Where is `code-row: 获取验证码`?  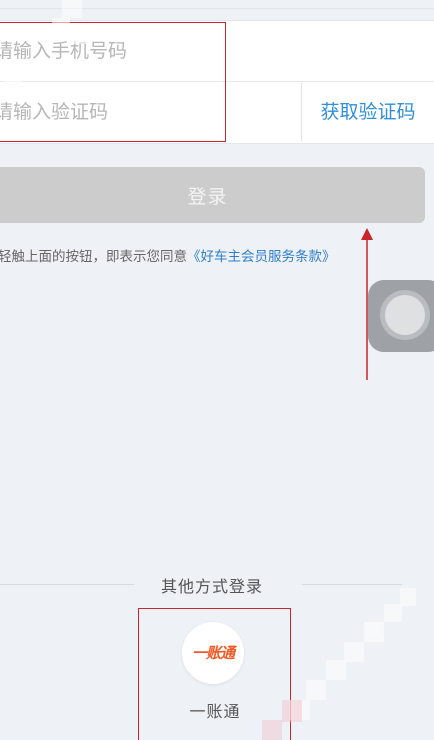 code-row: 获取验证码 is located at coordinates (217, 112).